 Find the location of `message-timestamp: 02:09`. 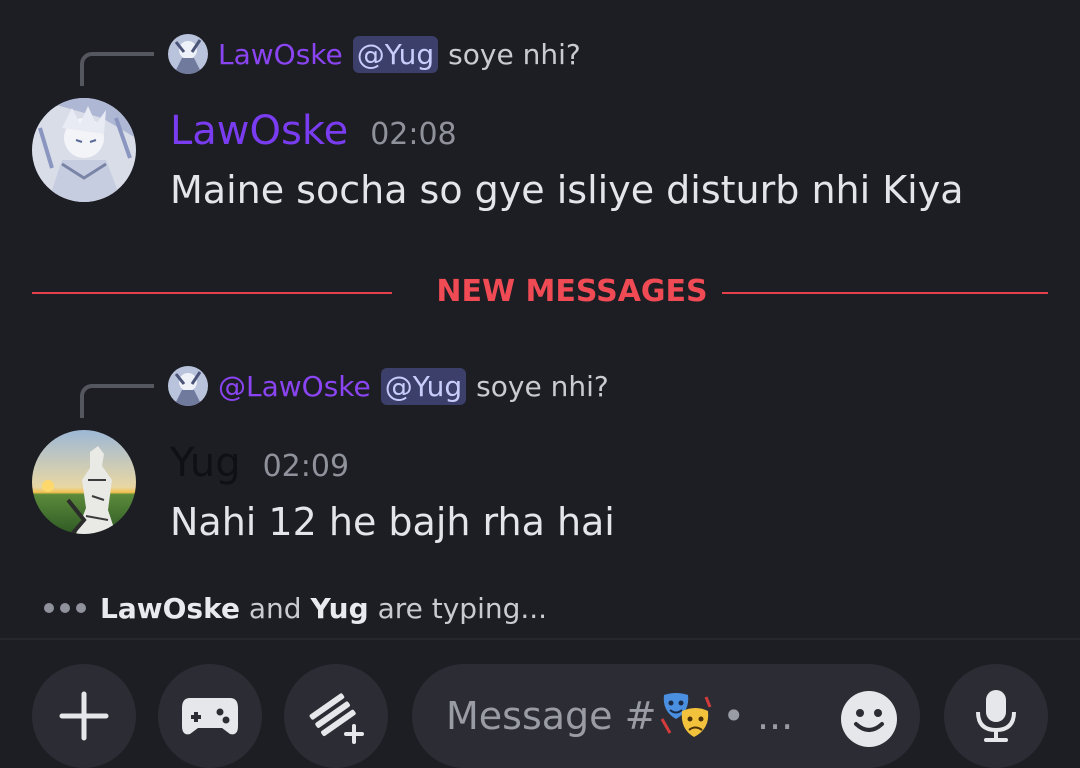

message-timestamp: 02:09 is located at coordinates (306, 466).